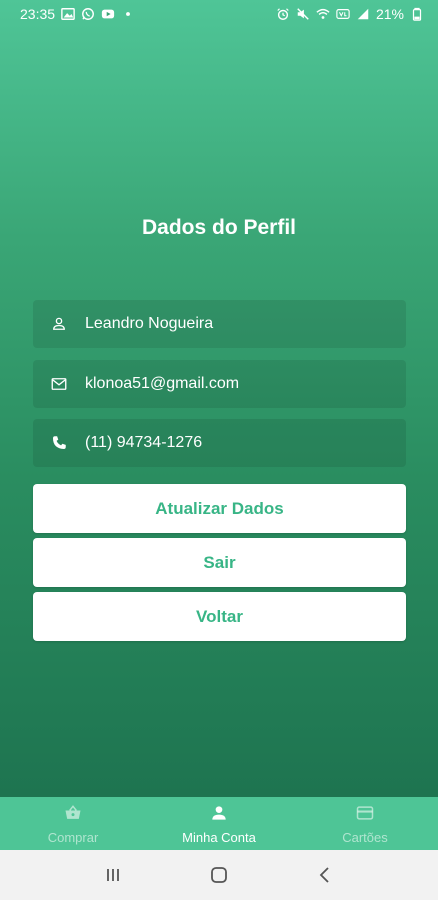  I want to click on email-value: klonoa51@gmail.com, so click(162, 383).